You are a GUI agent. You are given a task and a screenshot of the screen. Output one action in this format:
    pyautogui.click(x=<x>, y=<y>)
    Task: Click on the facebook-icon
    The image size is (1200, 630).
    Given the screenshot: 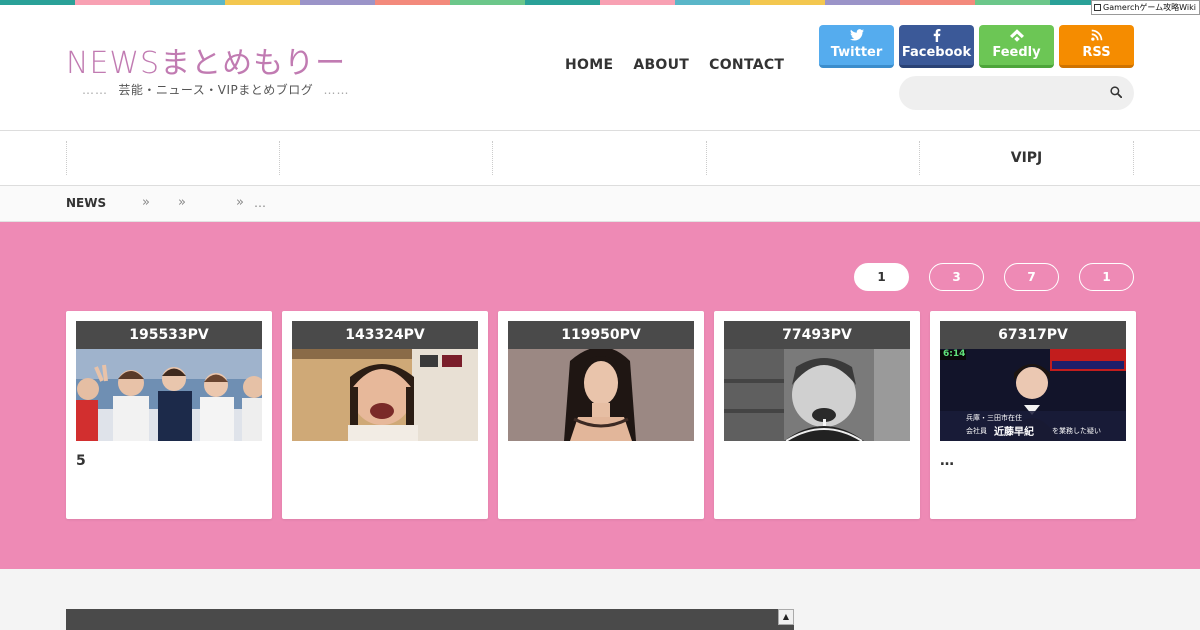 What is the action you would take?
    pyautogui.click(x=936, y=36)
    